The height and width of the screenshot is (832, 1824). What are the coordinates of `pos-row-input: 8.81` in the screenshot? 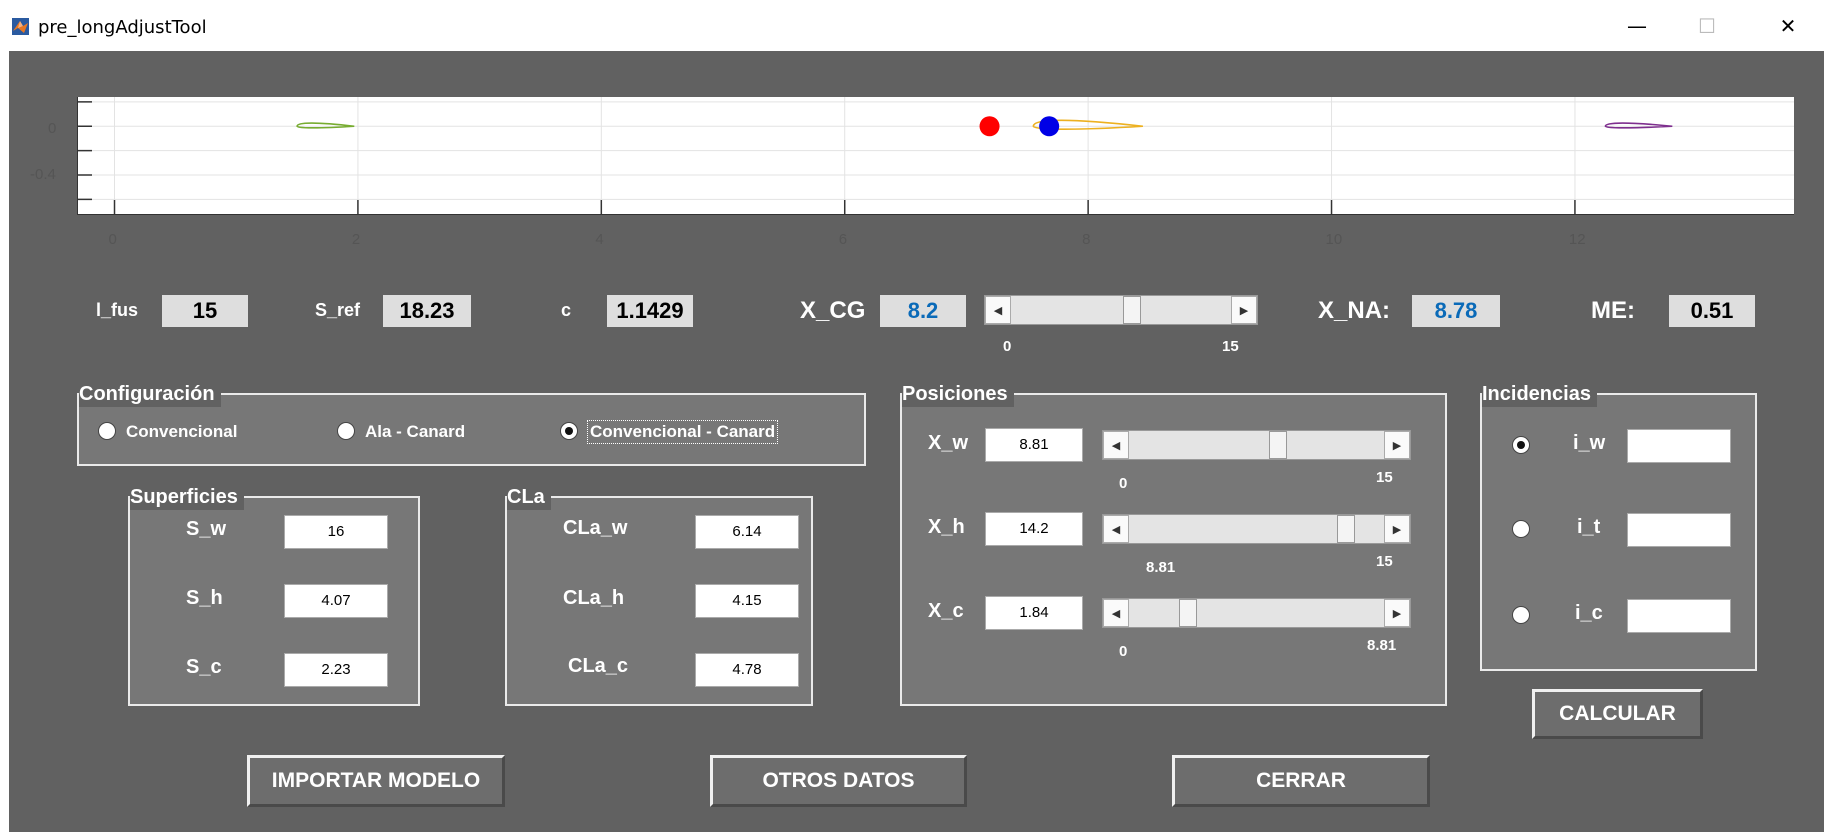 It's located at (1034, 445).